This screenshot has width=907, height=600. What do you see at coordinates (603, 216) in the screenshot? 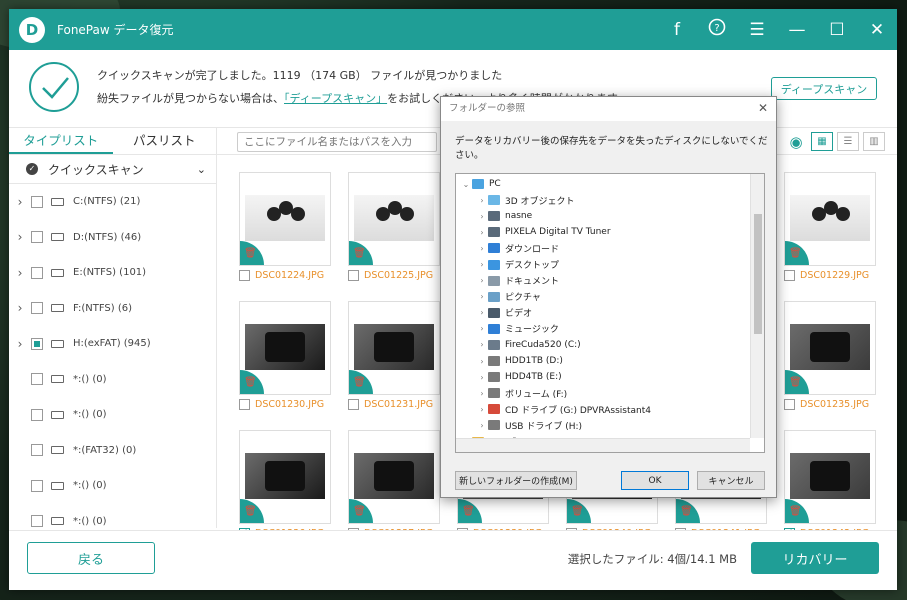
I see `folder-tree-item: › nasne` at bounding box center [603, 216].